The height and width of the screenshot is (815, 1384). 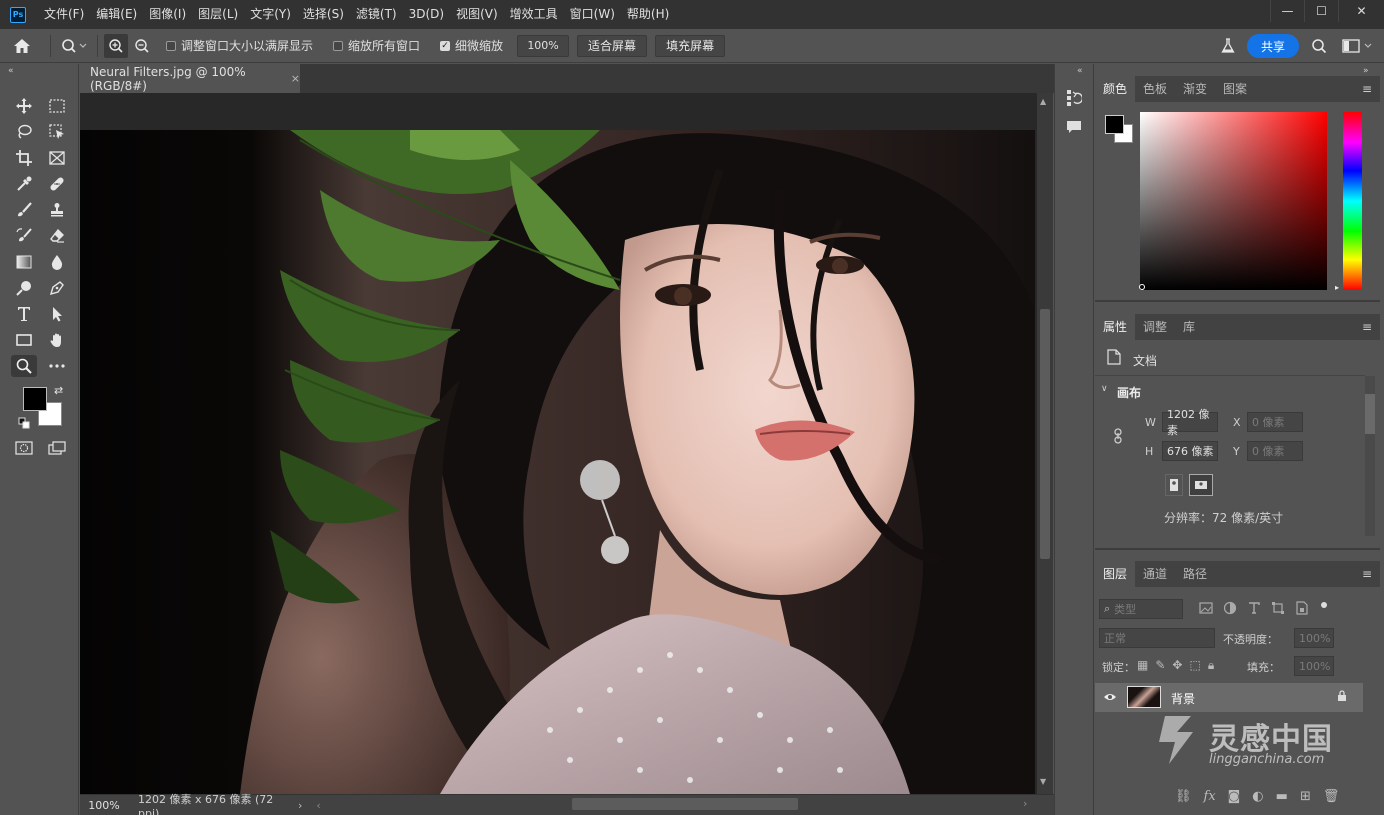 What do you see at coordinates (1230, 608) in the screenshot?
I see `filter-adjustment-icon` at bounding box center [1230, 608].